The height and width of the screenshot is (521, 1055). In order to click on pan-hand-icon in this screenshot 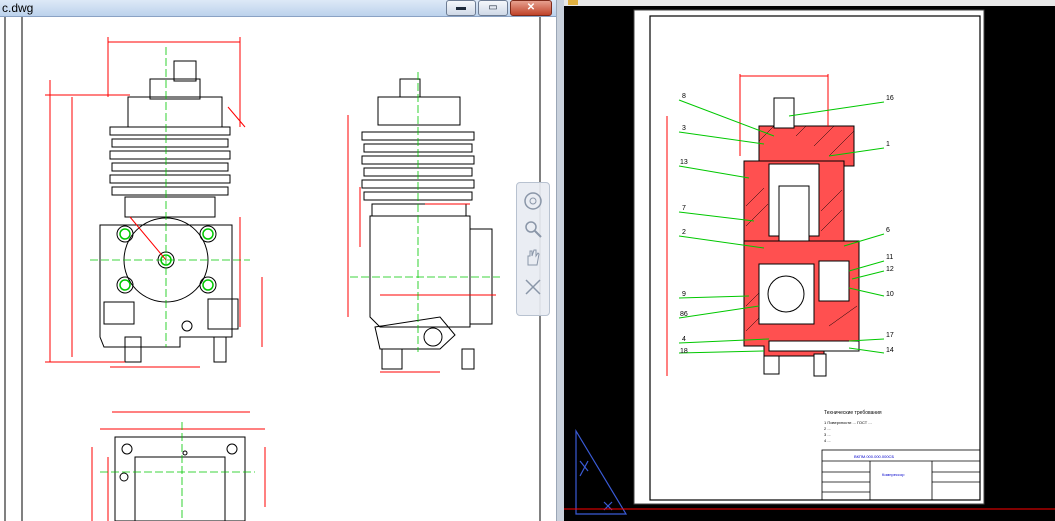, I will do `click(533, 257)`.